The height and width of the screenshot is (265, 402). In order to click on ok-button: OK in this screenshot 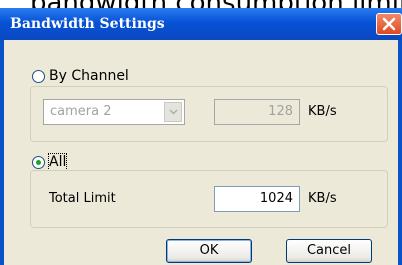, I will do `click(209, 251)`.